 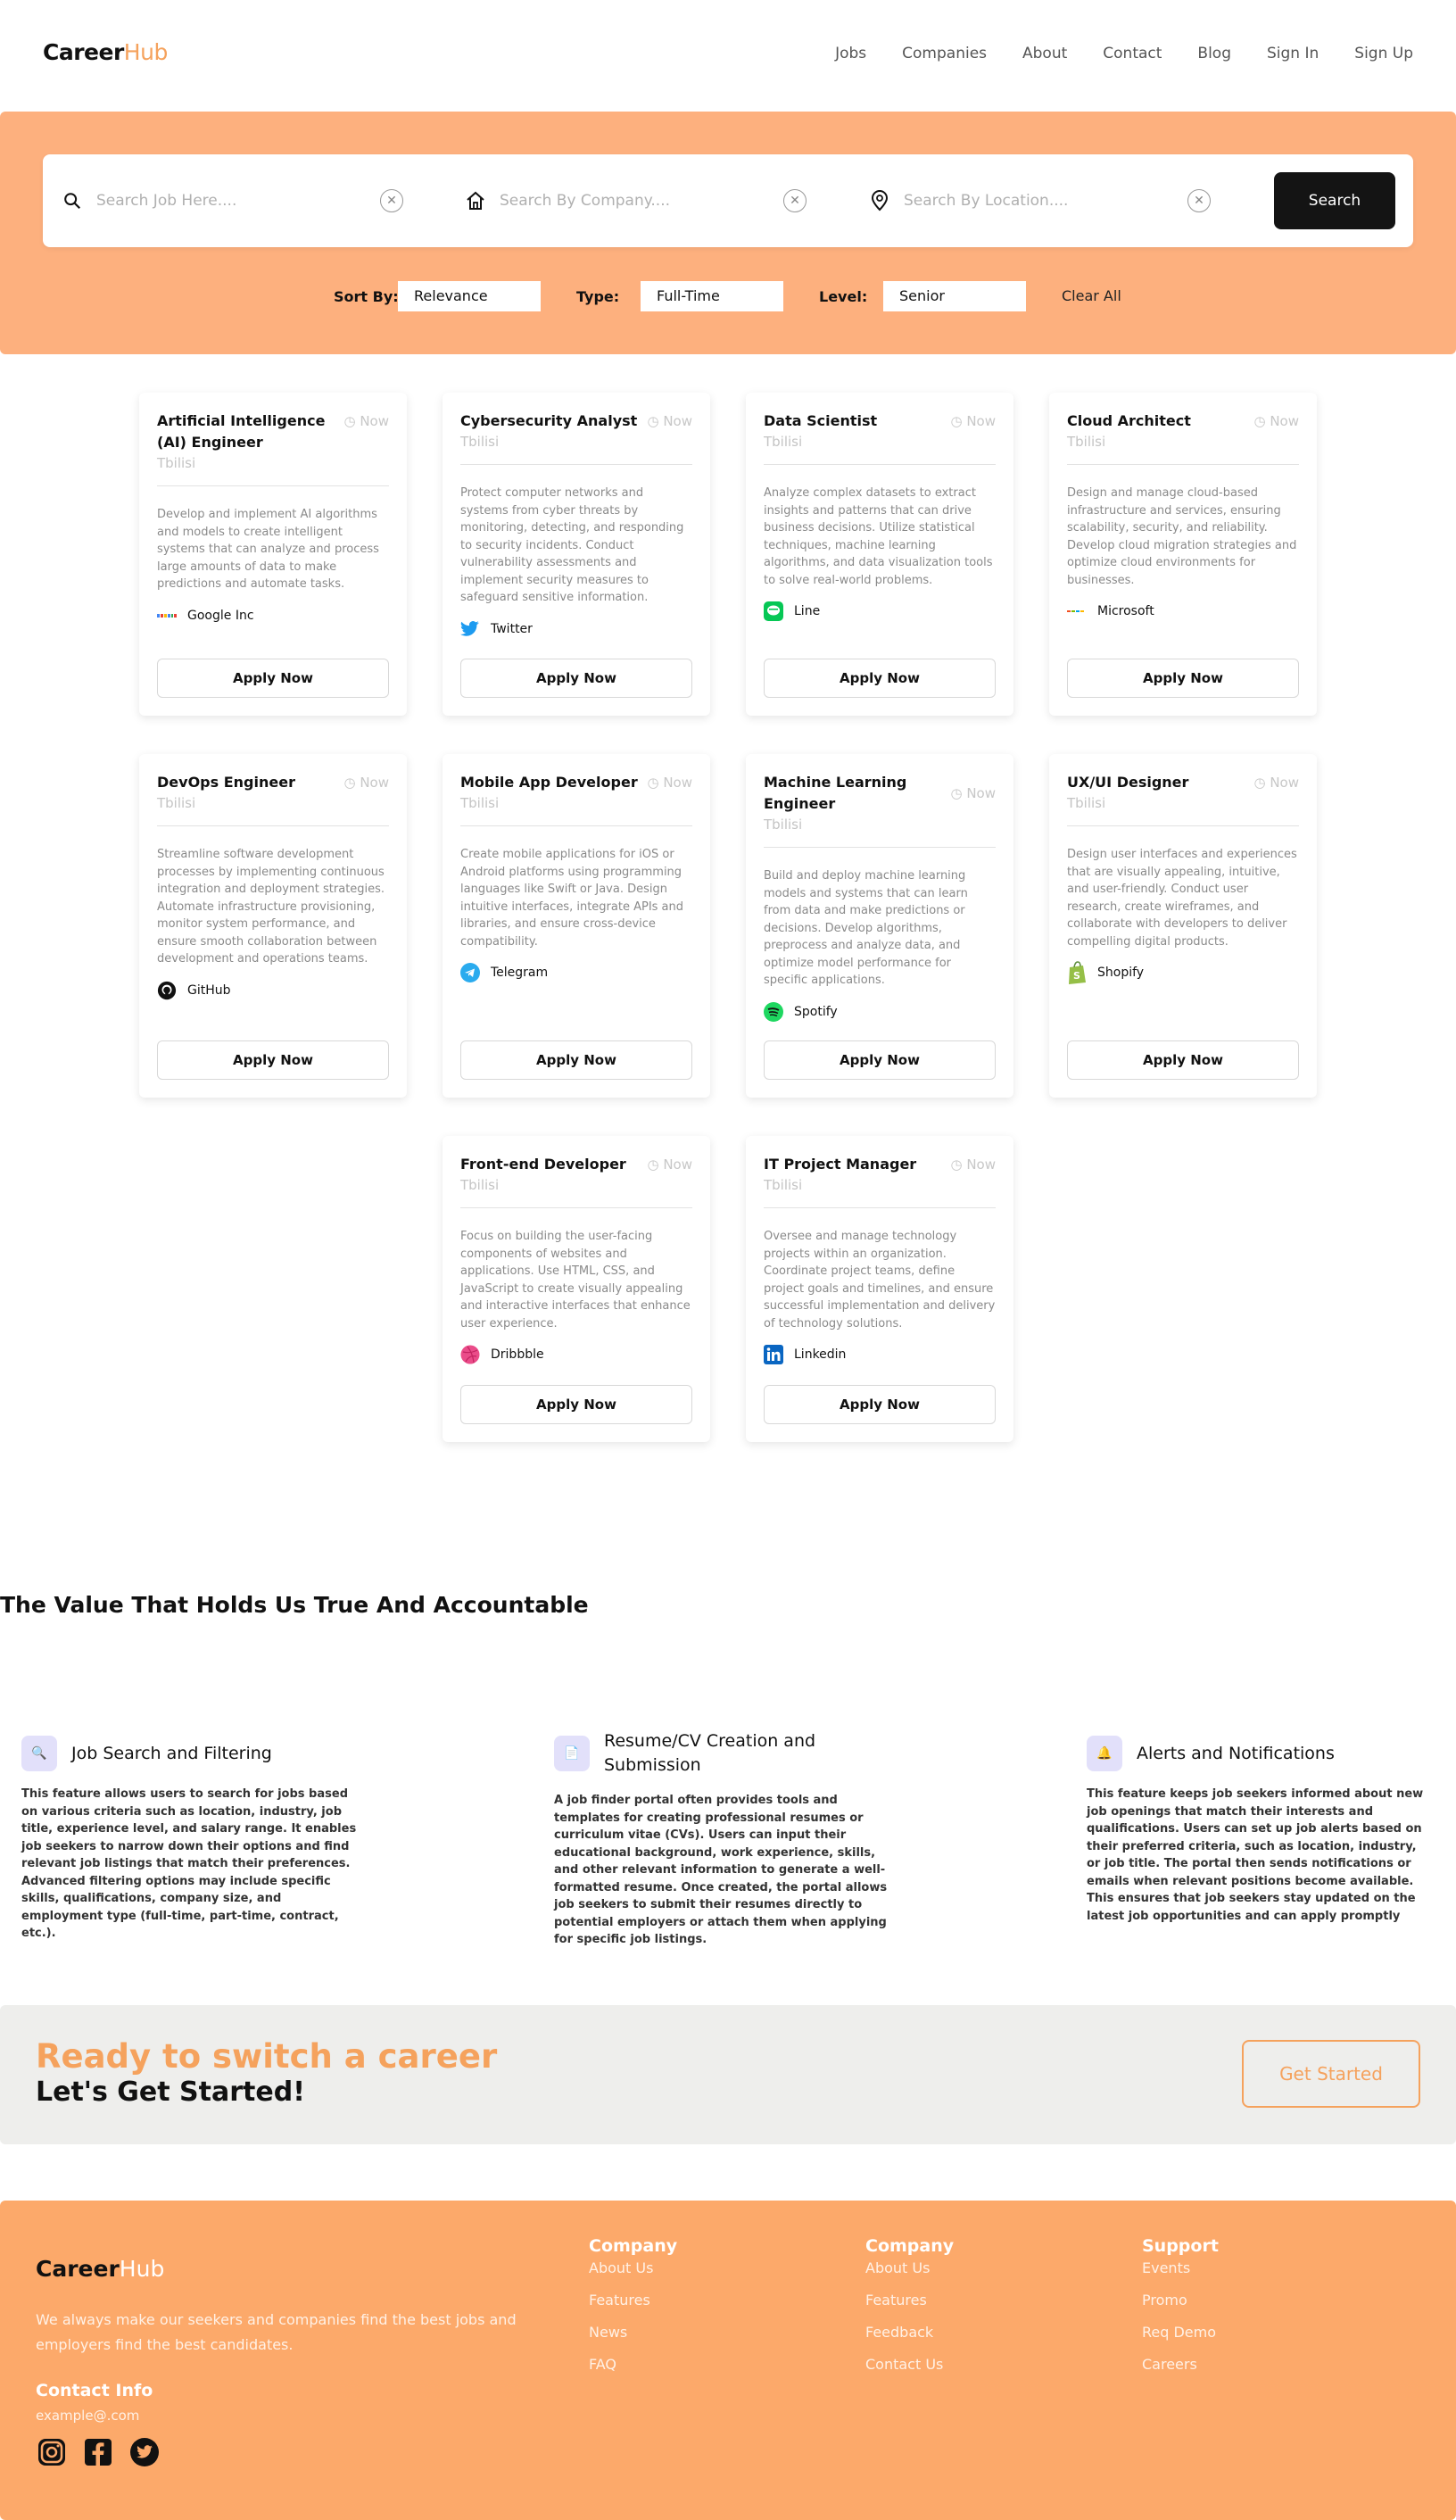 What do you see at coordinates (246, 431) in the screenshot?
I see `job-title: Artificial Intelligence (AI) Engineer` at bounding box center [246, 431].